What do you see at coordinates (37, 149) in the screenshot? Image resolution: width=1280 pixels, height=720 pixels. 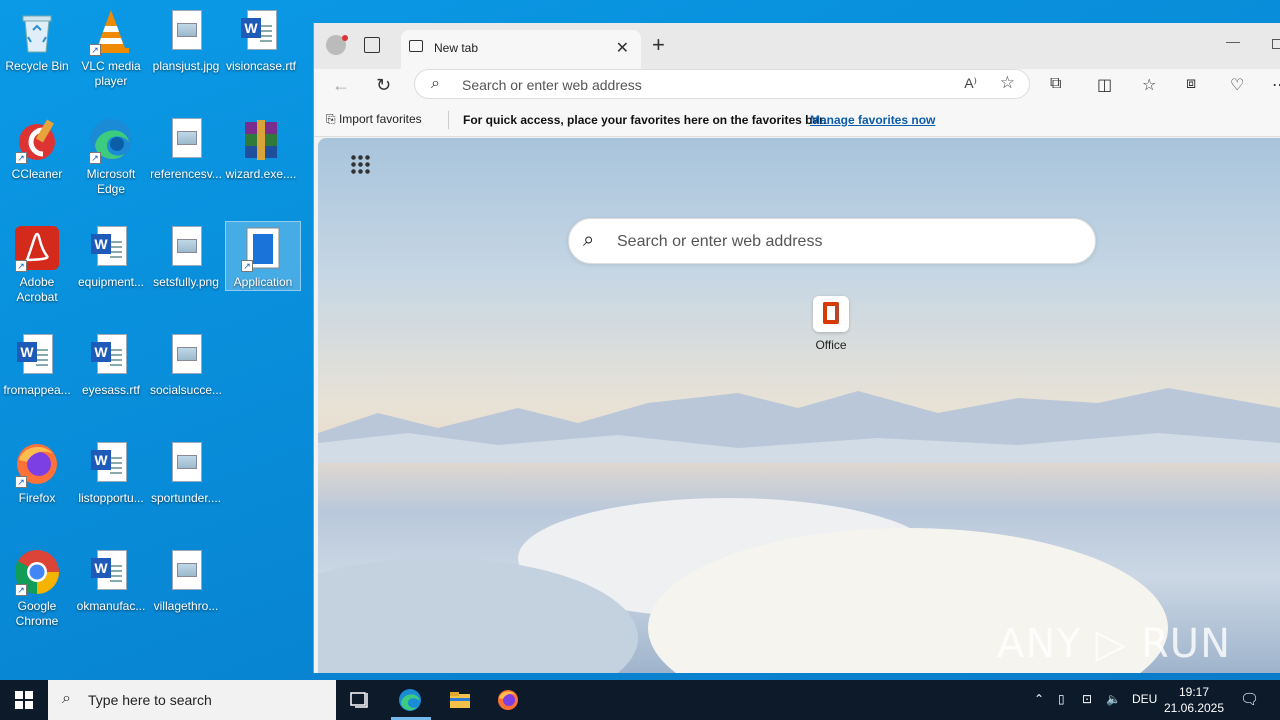 I see `desktop-icon-ccleaner: ↗ CCleaner` at bounding box center [37, 149].